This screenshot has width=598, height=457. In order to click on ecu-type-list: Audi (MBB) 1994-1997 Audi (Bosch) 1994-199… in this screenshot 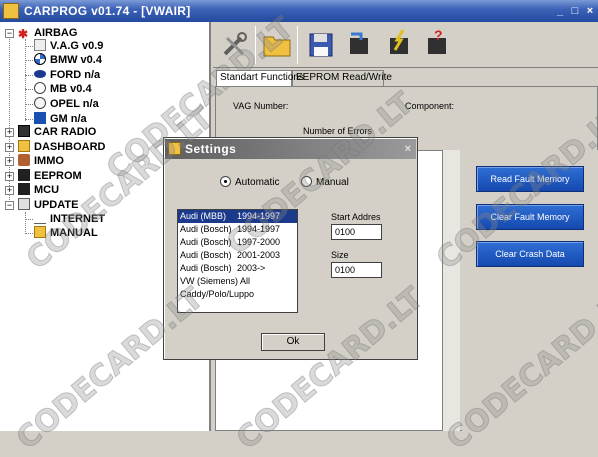, I will do `click(237, 261)`.